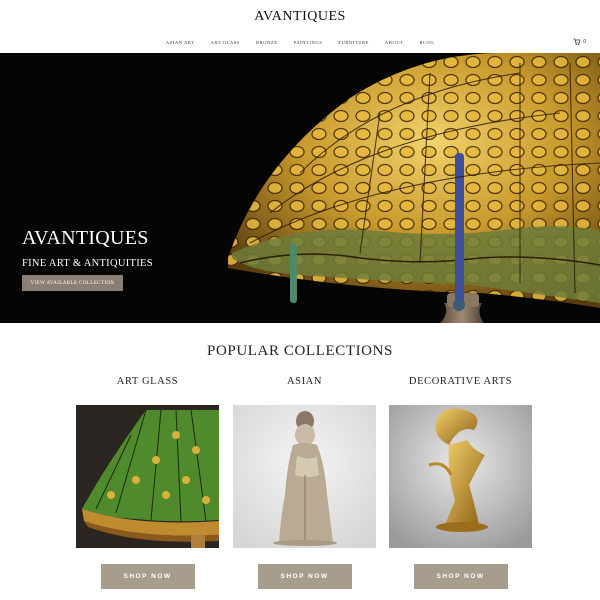 The height and width of the screenshot is (600, 600). Describe the element at coordinates (584, 42) in the screenshot. I see `cart-count: 0` at that location.